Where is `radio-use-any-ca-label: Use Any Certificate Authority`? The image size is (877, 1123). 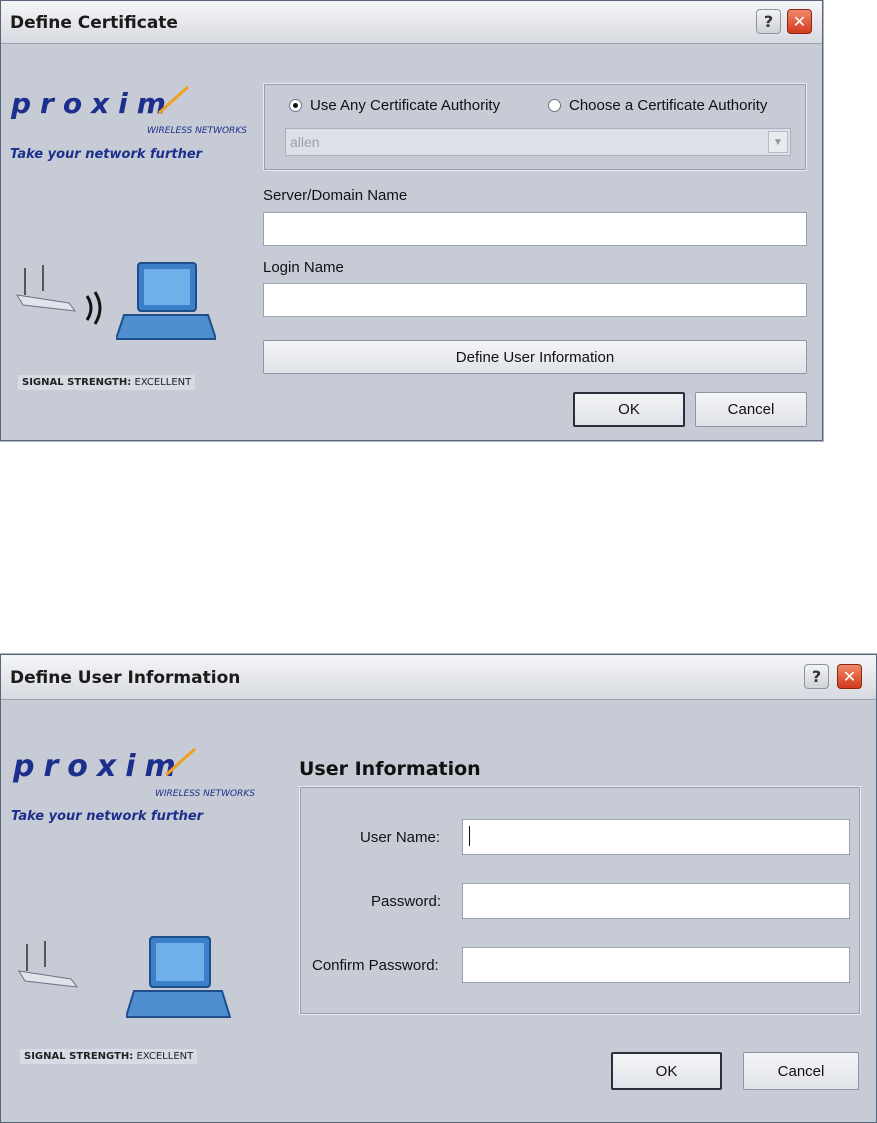 radio-use-any-ca-label: Use Any Certificate Authority is located at coordinates (405, 105).